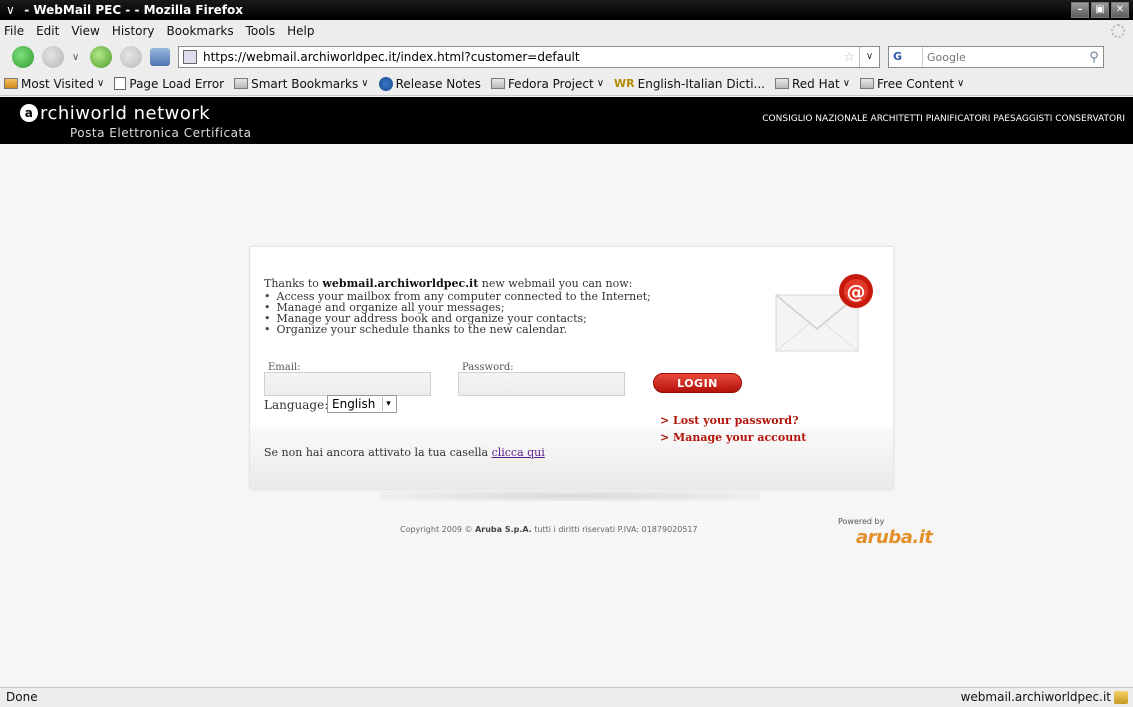 The width and height of the screenshot is (1133, 707). What do you see at coordinates (869, 57) in the screenshot?
I see `url-dropdown-icon: ∨` at bounding box center [869, 57].